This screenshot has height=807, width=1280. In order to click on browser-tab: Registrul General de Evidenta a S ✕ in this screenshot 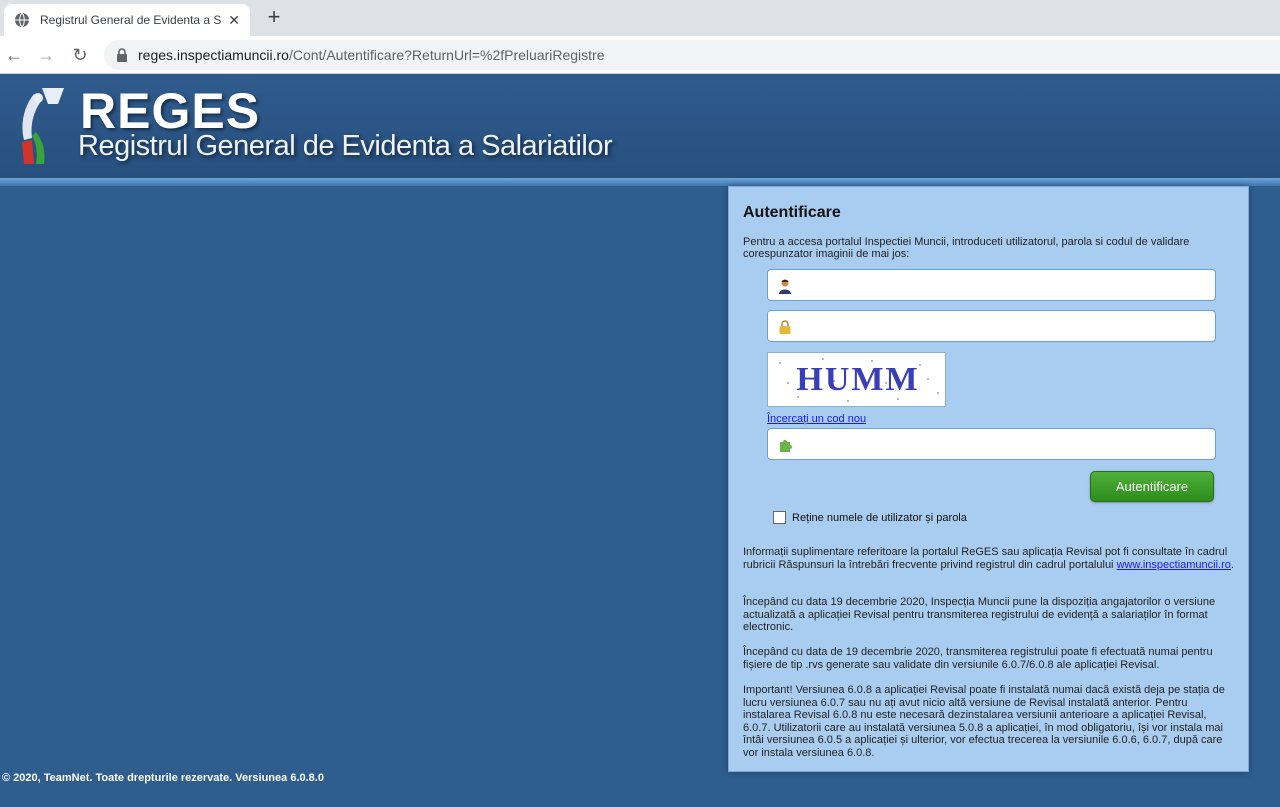, I will do `click(127, 20)`.